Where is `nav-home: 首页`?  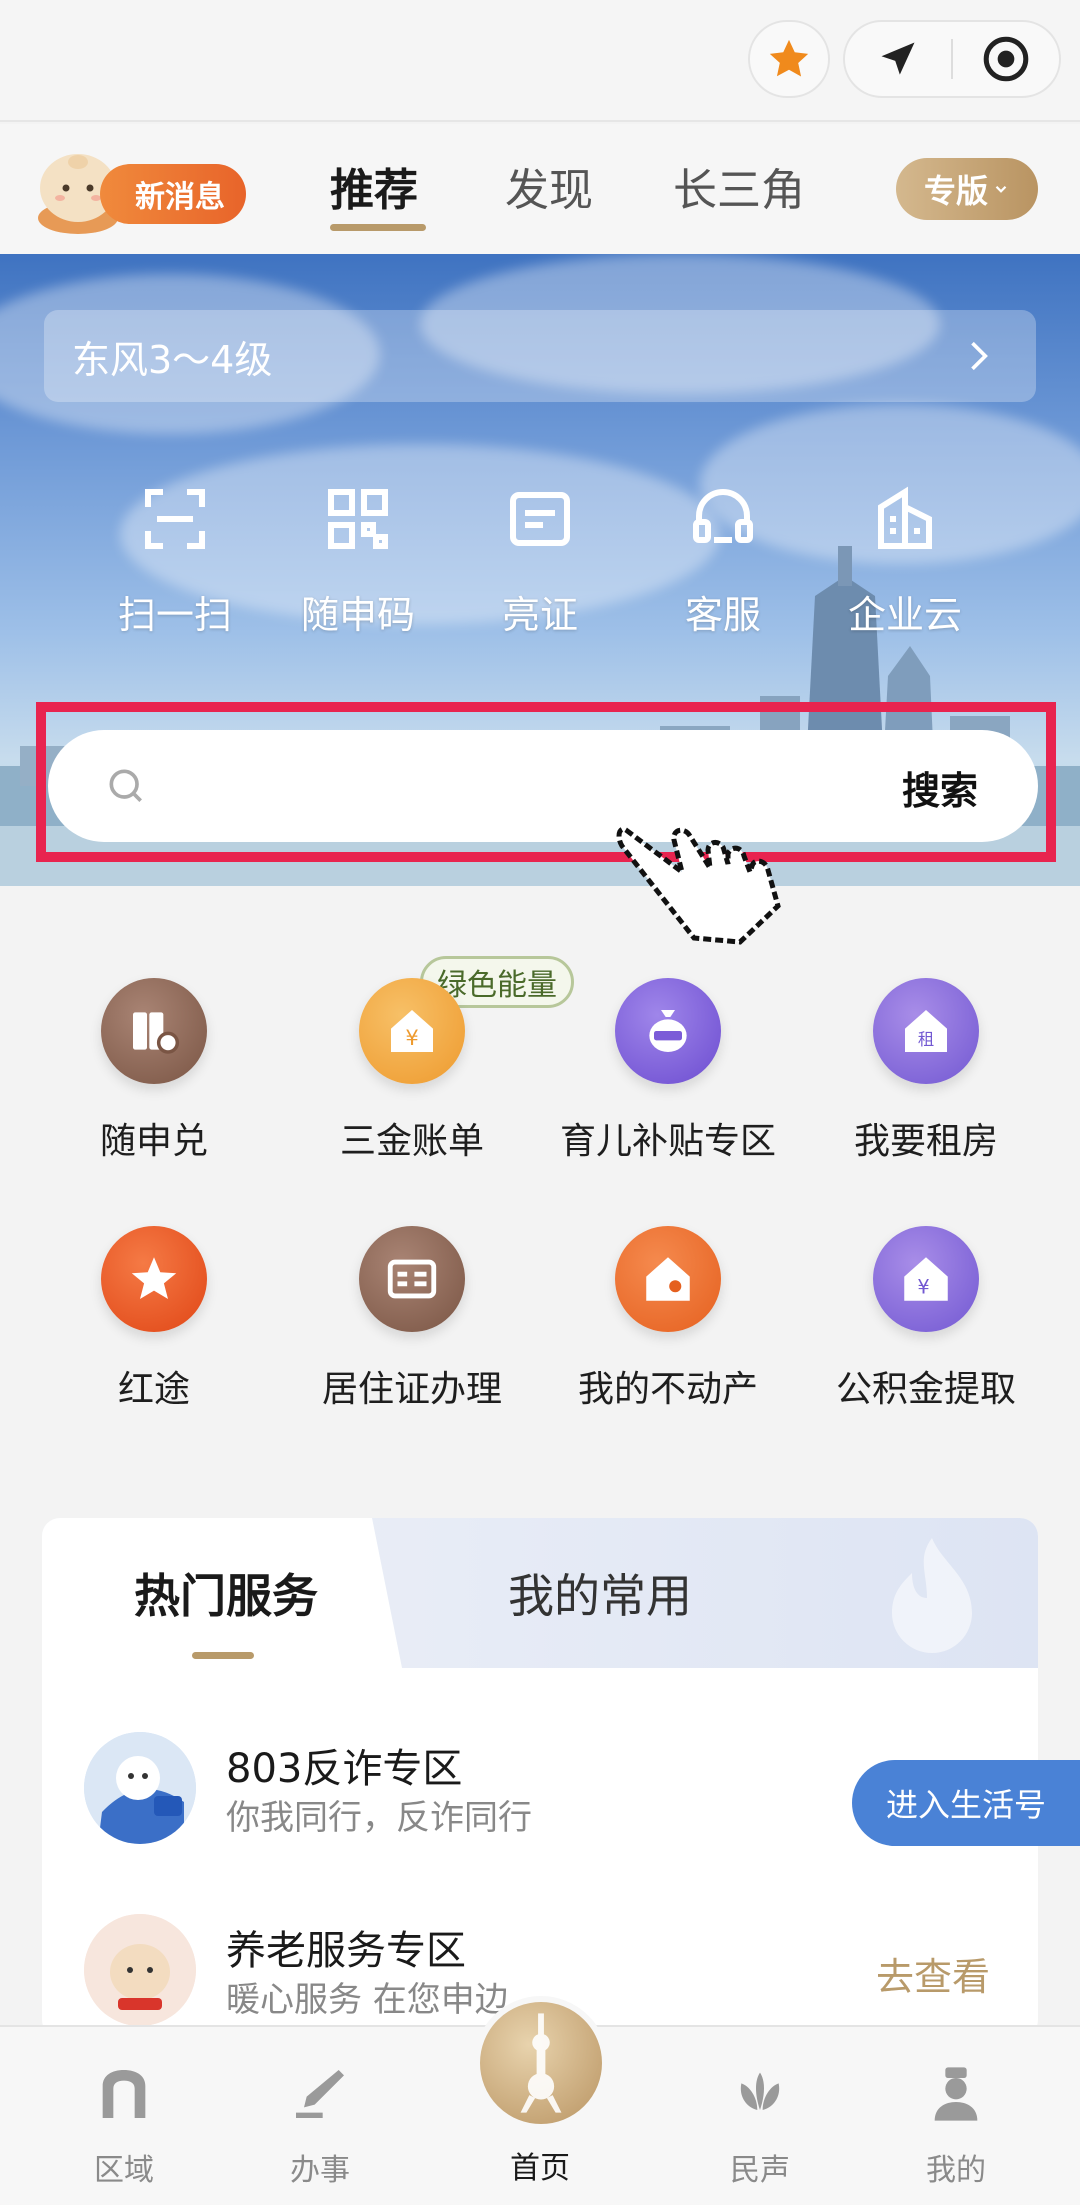 nav-home: 首页 is located at coordinates (540, 2158).